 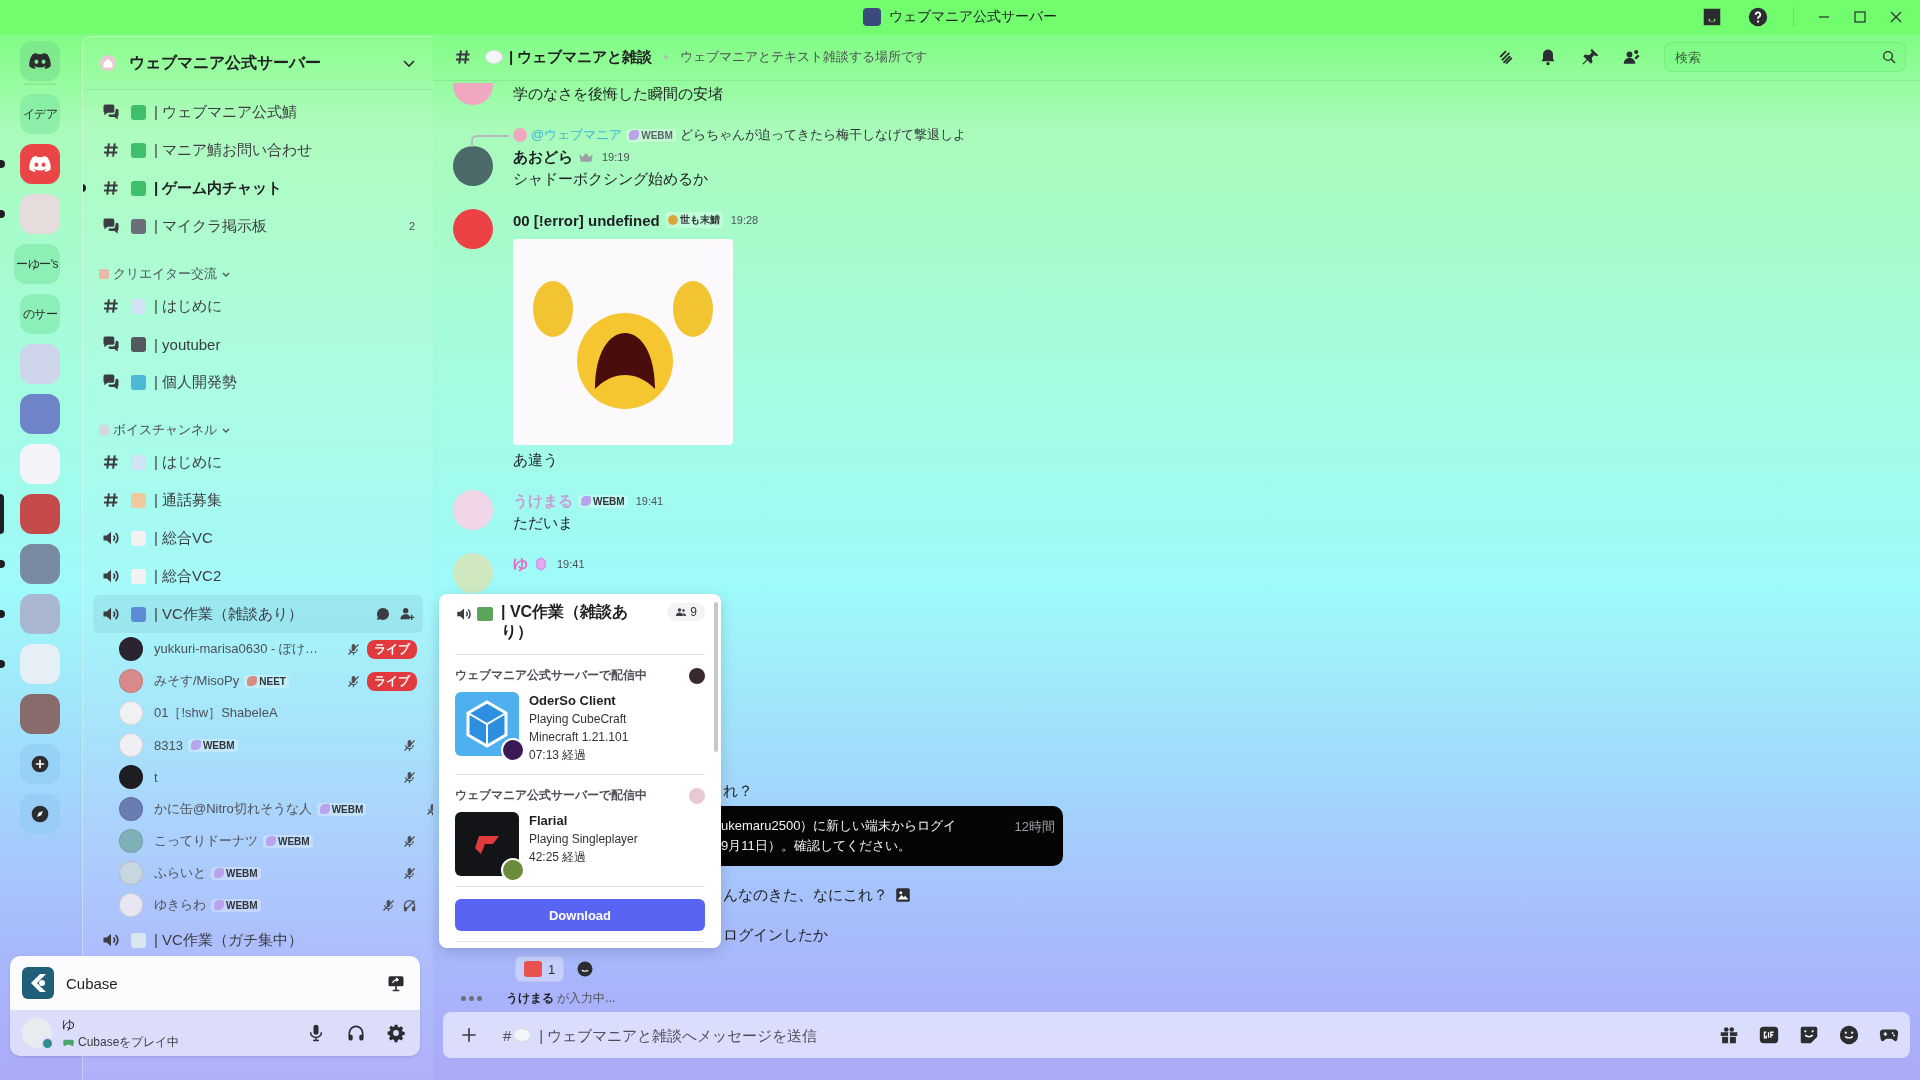 I want to click on message-input: | ウェブマニアと雑談へメッセージを送信, so click(x=1127, y=1035).